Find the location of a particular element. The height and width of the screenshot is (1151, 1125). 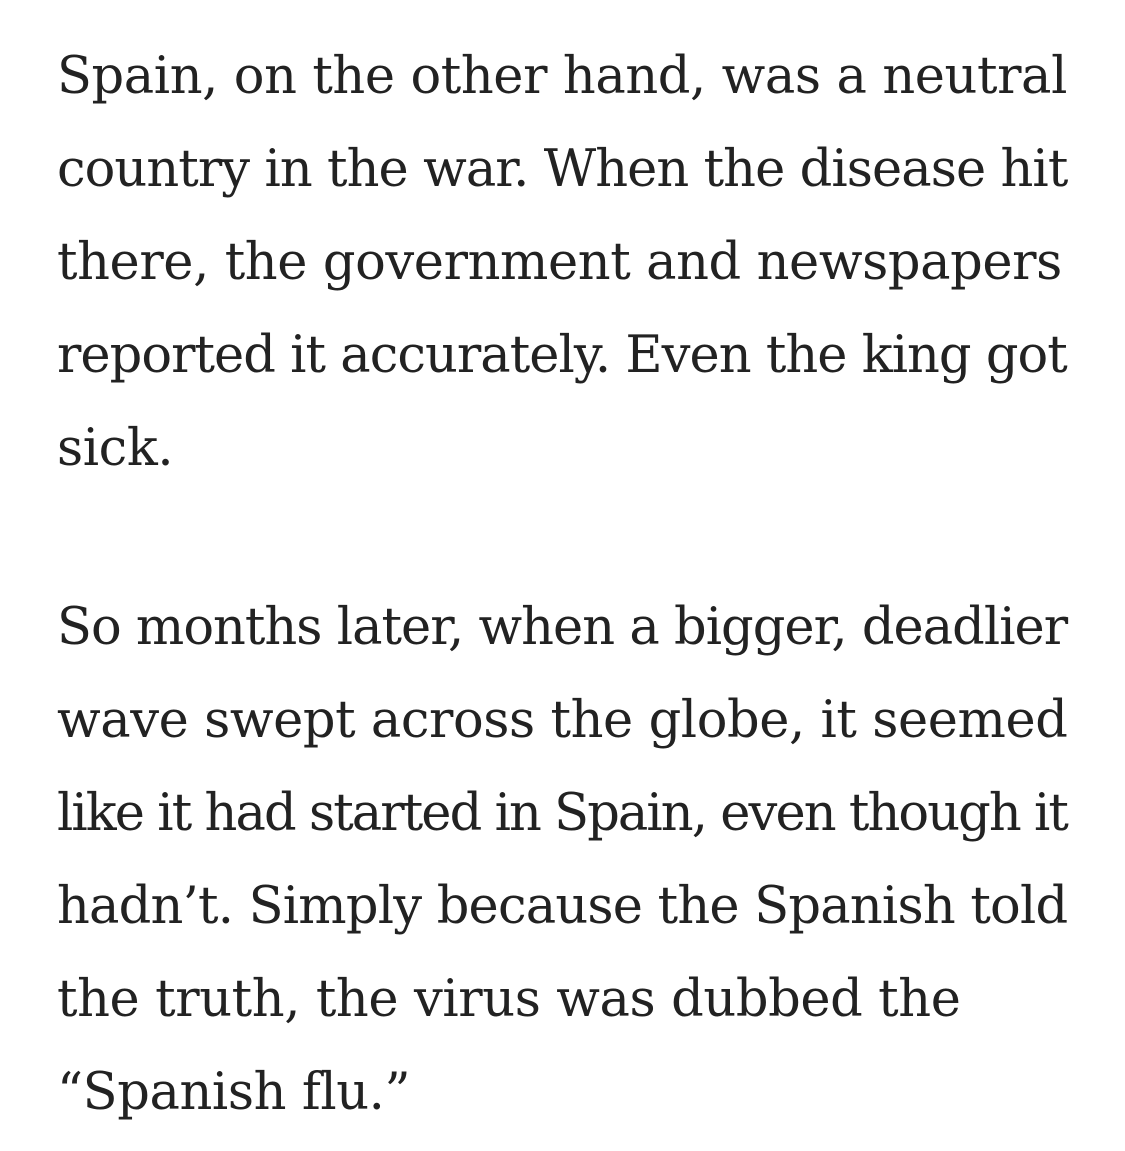

text-line: hadn’t. Simply because the Spanish told is located at coordinates (562, 906).